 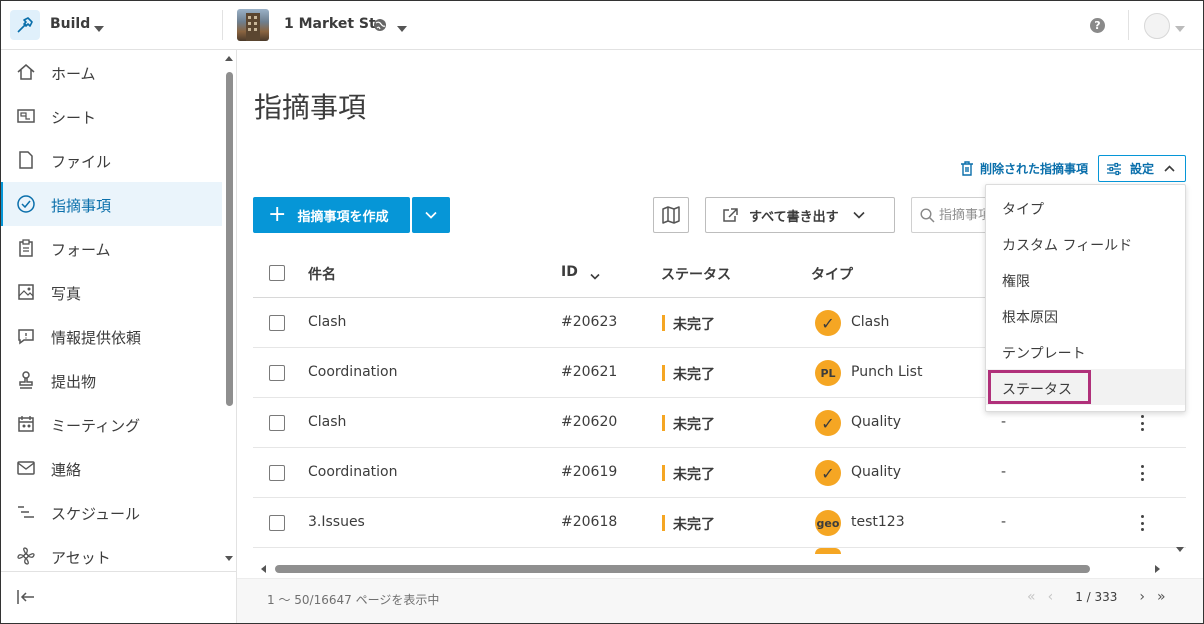 I want to click on sidebar-item-meetings: ミーティング, so click(x=111, y=424).